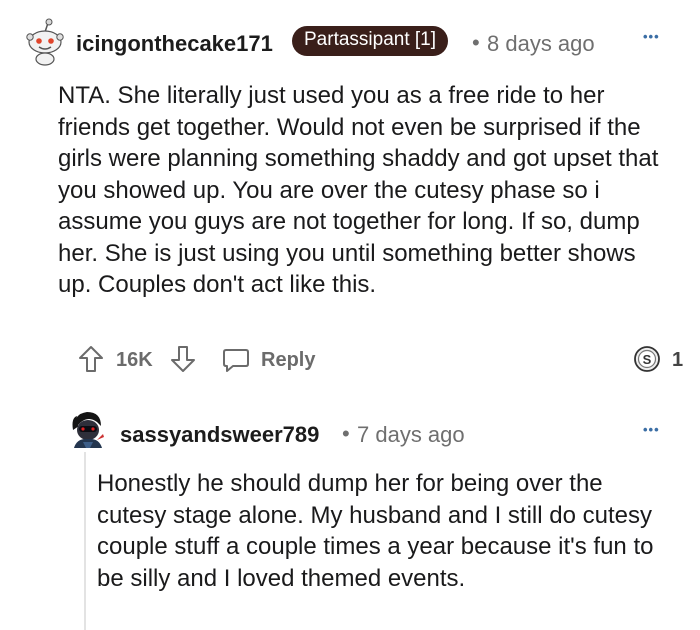 This screenshot has width=700, height=630. I want to click on vote-count: 16K, so click(134, 360).